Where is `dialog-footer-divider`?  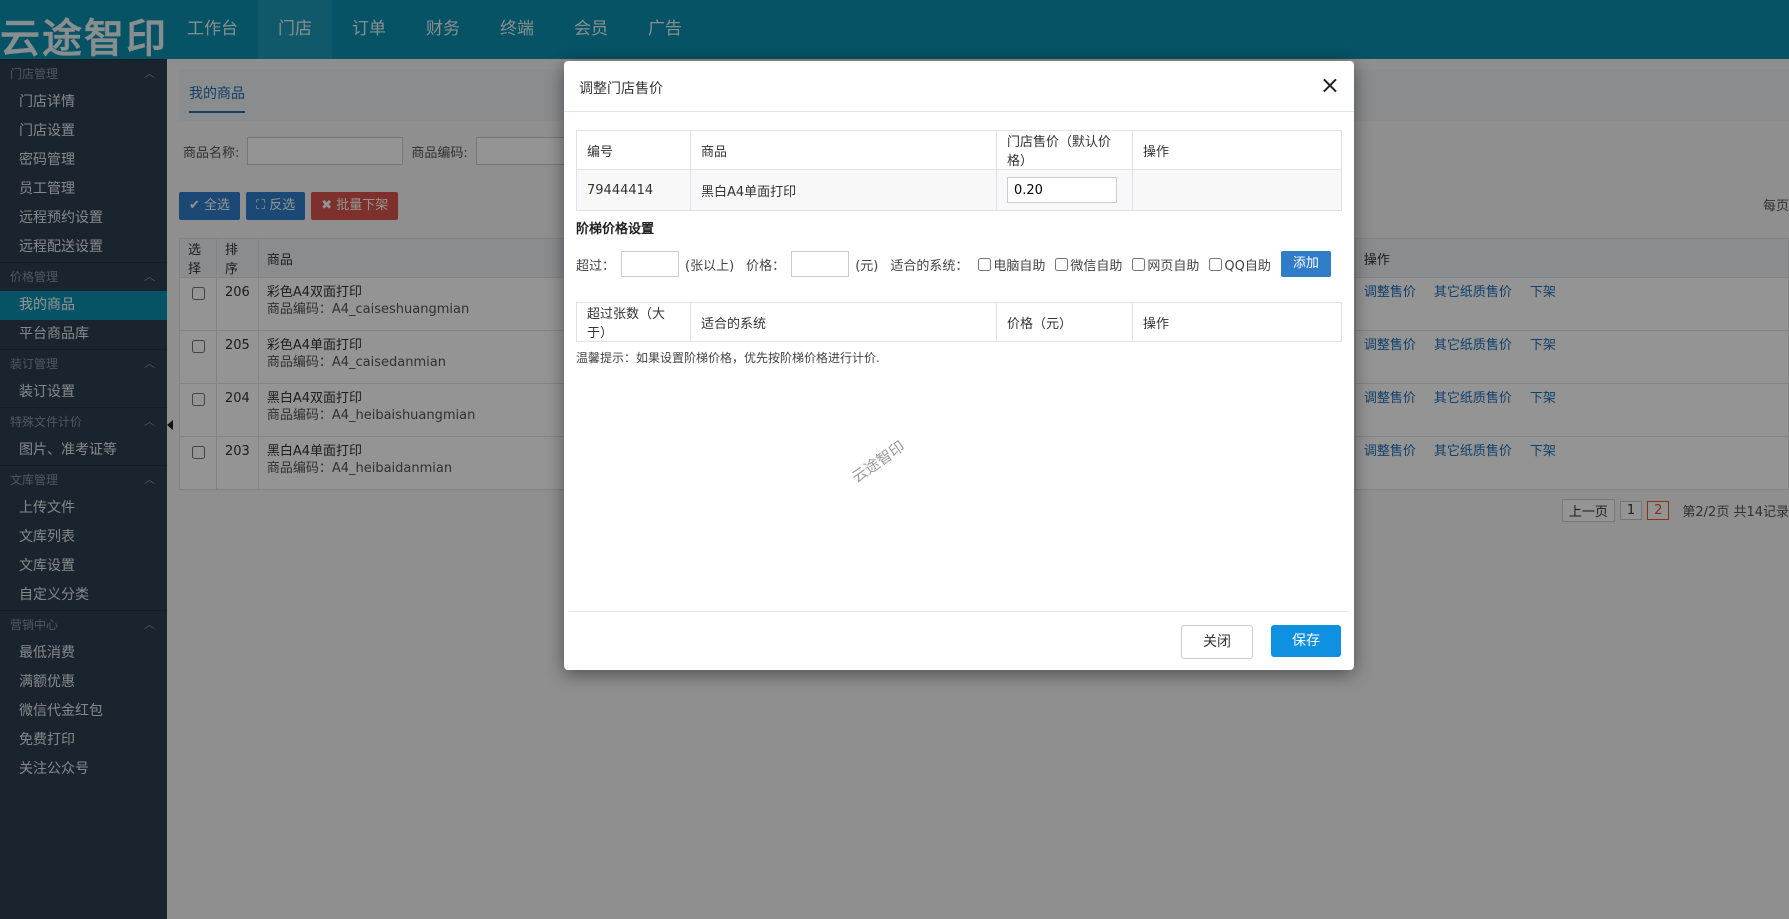 dialog-footer-divider is located at coordinates (959, 611).